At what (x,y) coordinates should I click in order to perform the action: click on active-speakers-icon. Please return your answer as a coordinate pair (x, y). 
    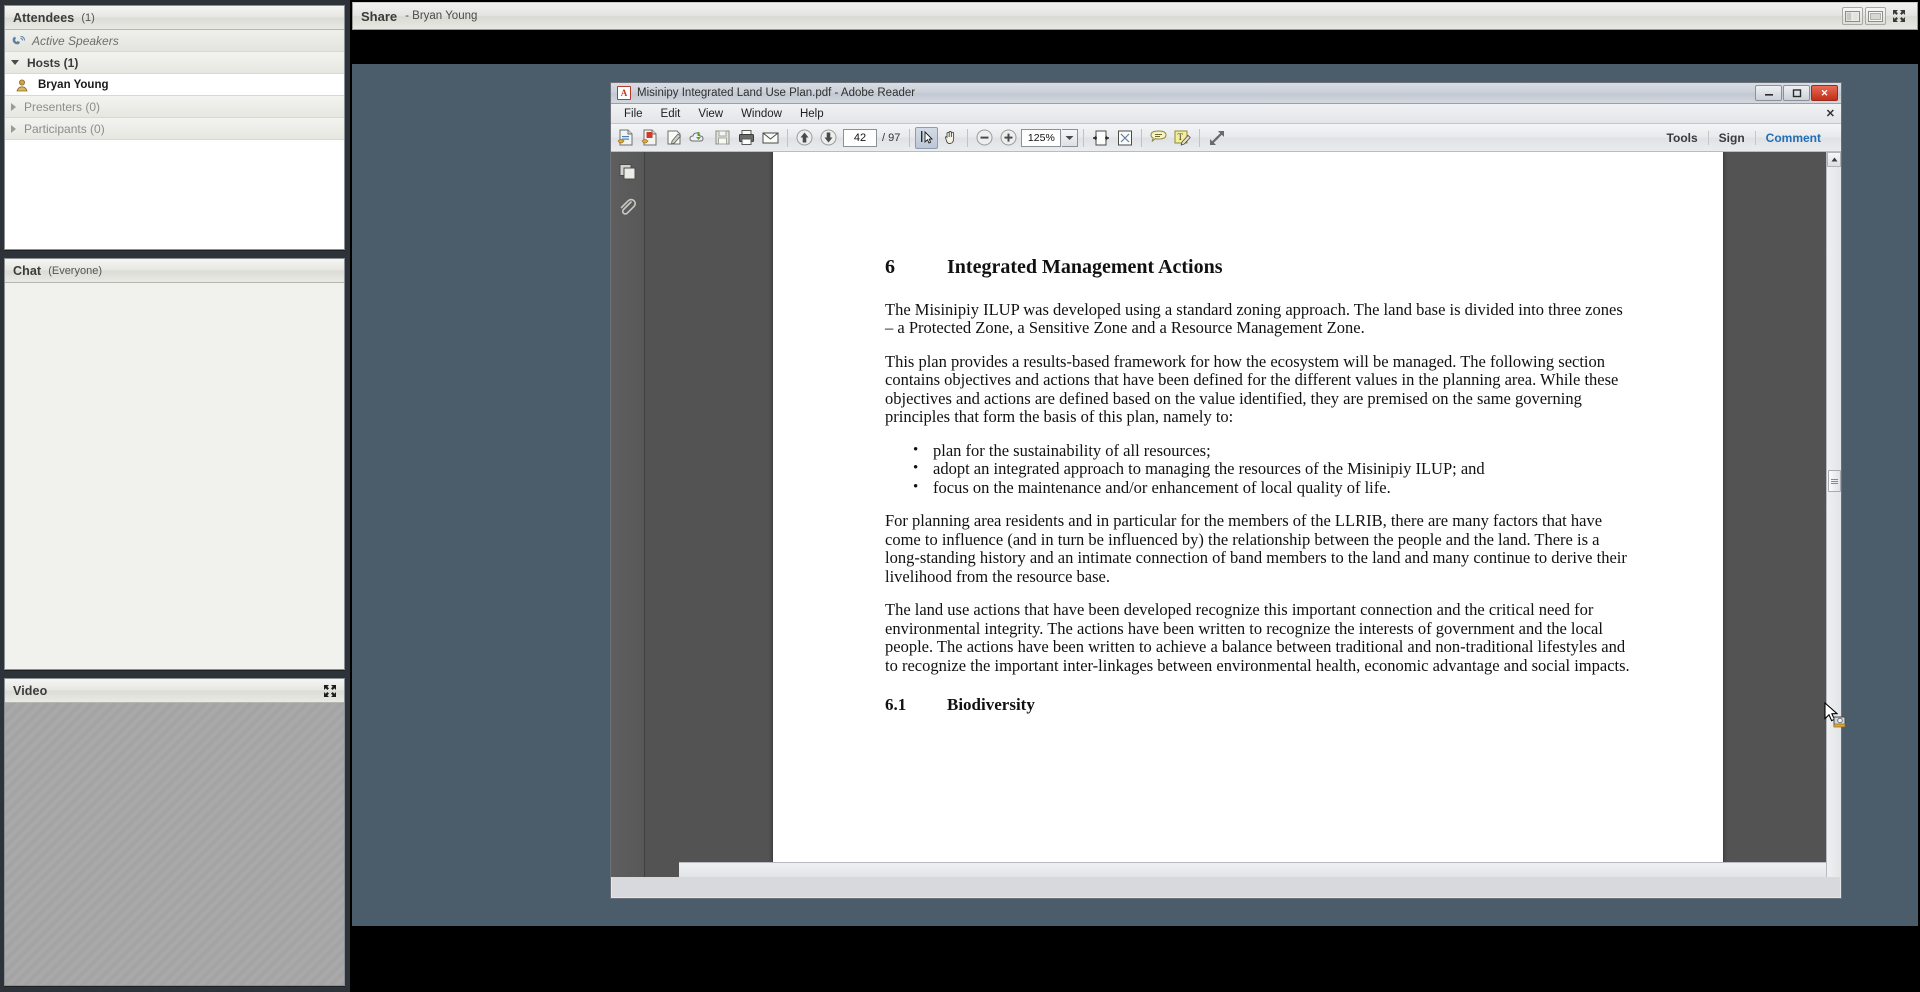
    Looking at the image, I should click on (18, 41).